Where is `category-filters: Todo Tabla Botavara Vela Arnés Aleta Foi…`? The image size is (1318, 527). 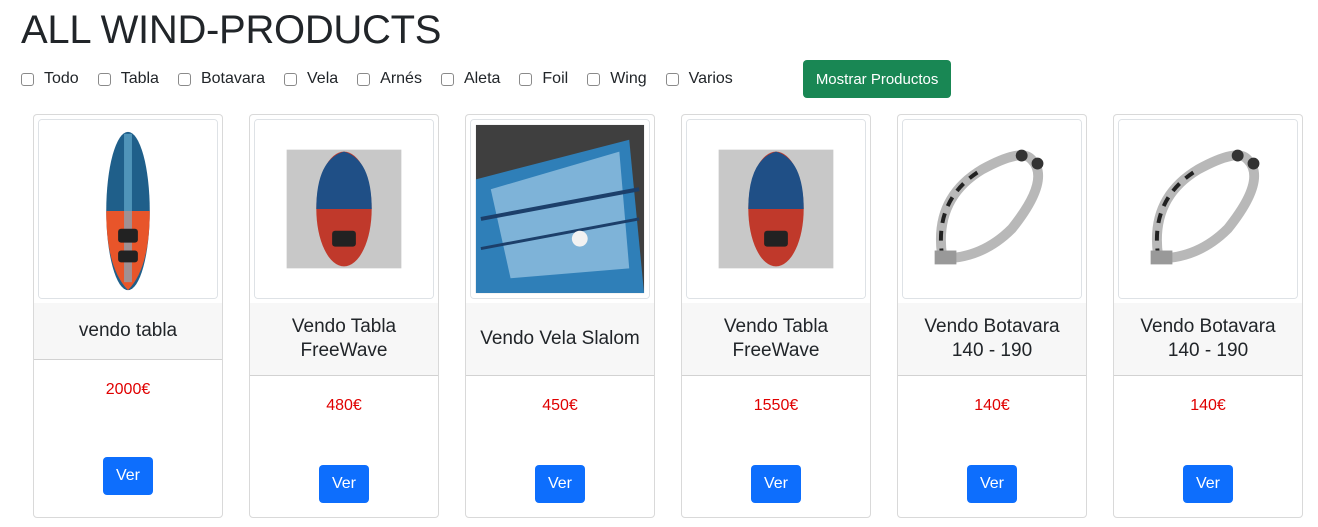
category-filters: Todo Tabla Botavara Vela Arnés Aleta Foi… is located at coordinates (486, 79).